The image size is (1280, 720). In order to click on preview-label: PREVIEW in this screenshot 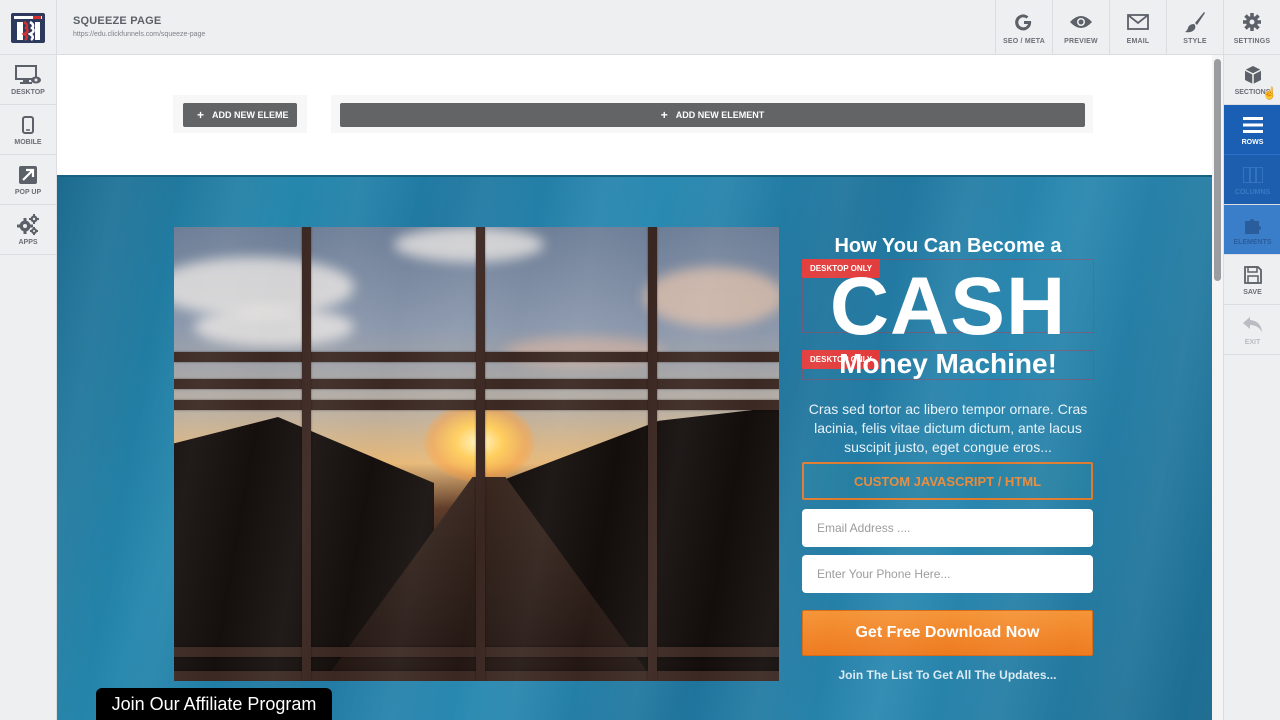, I will do `click(1081, 41)`.